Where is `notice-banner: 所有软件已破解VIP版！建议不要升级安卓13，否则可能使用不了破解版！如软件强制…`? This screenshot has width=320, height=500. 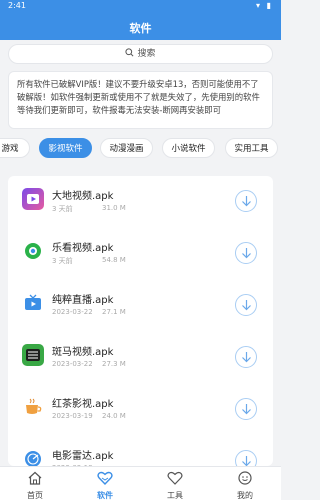
notice-banner: 所有软件已破解VIP版！建议不要升级安卓13，否则可能使用不了破解版！如软件强制… is located at coordinates (140, 100).